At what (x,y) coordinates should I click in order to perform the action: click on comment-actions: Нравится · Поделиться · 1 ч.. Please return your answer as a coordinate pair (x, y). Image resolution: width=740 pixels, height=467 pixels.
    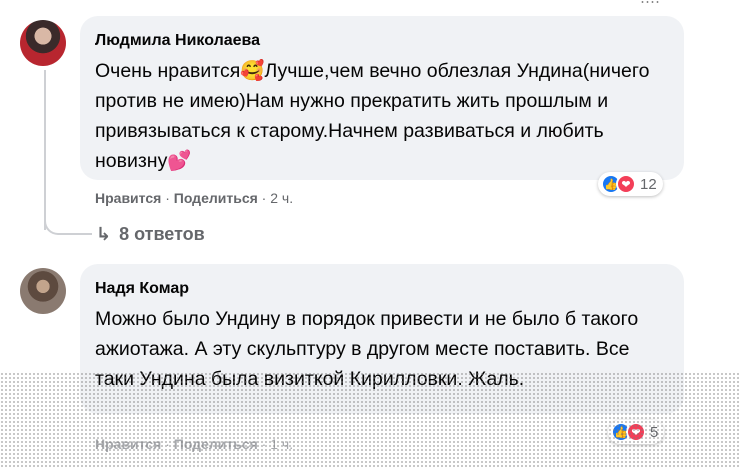
    Looking at the image, I should click on (194, 444).